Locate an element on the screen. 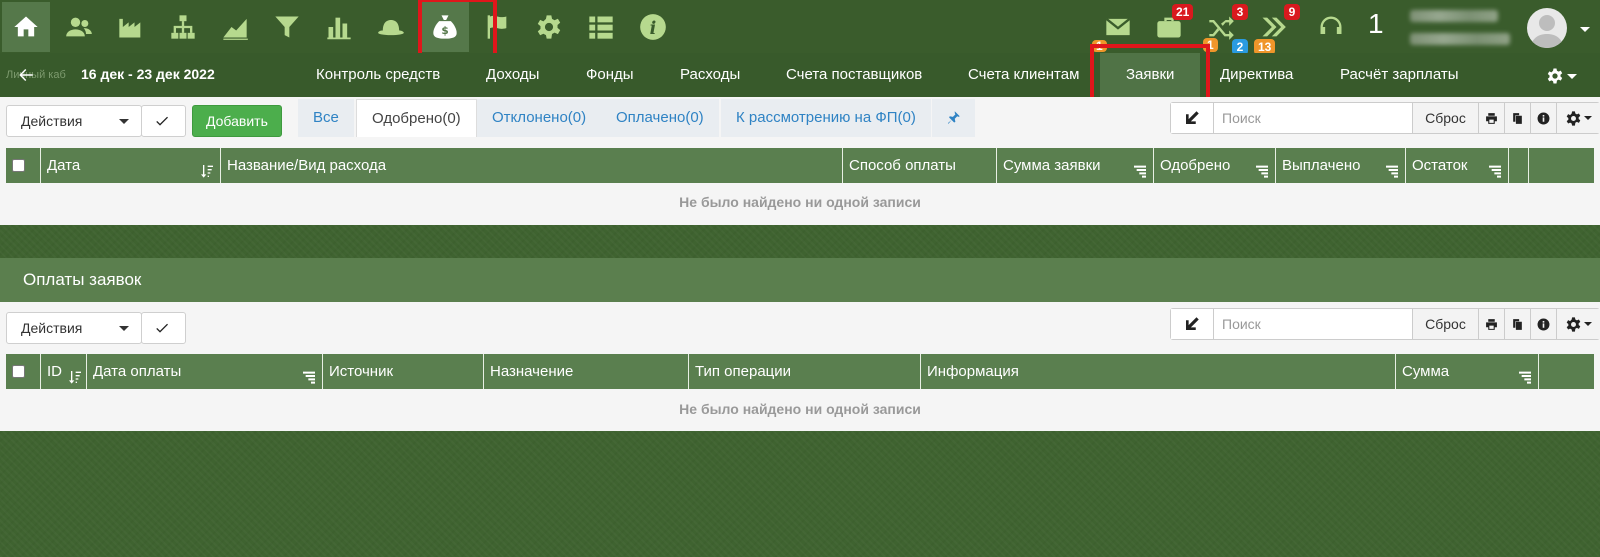 The image size is (1600, 557). user-icon is located at coordinates (1547, 31).